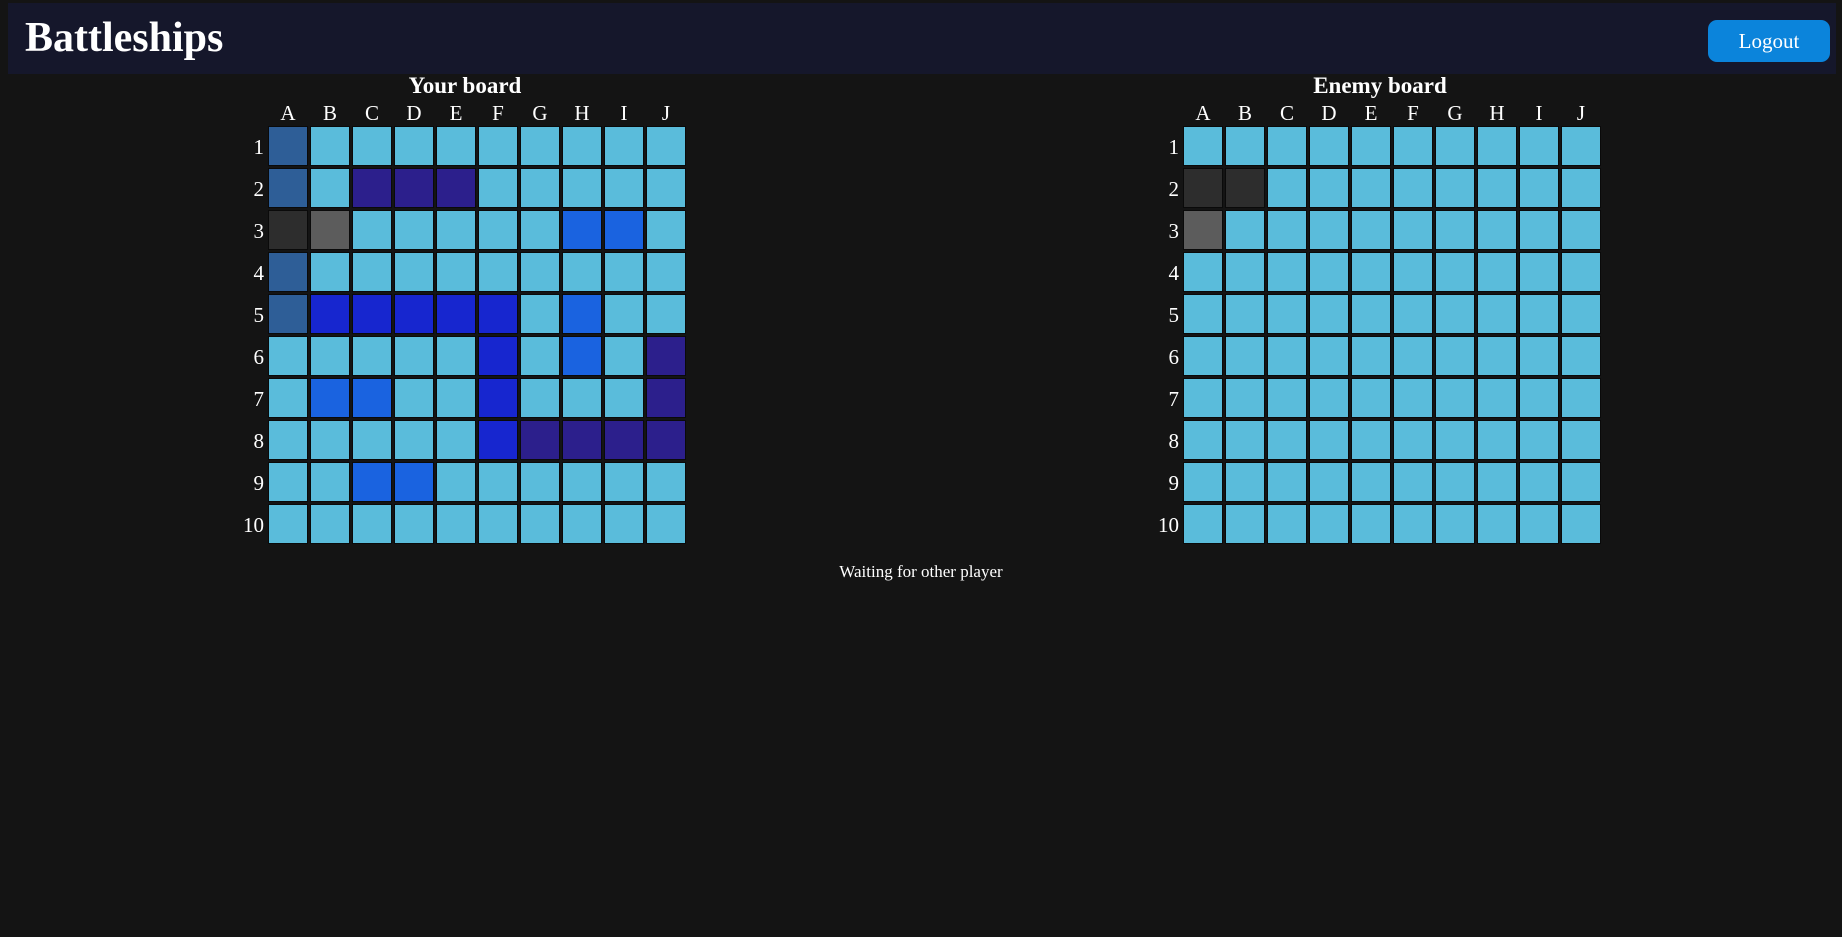 Image resolution: width=1842 pixels, height=937 pixels. Describe the element at coordinates (540, 524) in the screenshot. I see `your-board-cell-g10` at that location.